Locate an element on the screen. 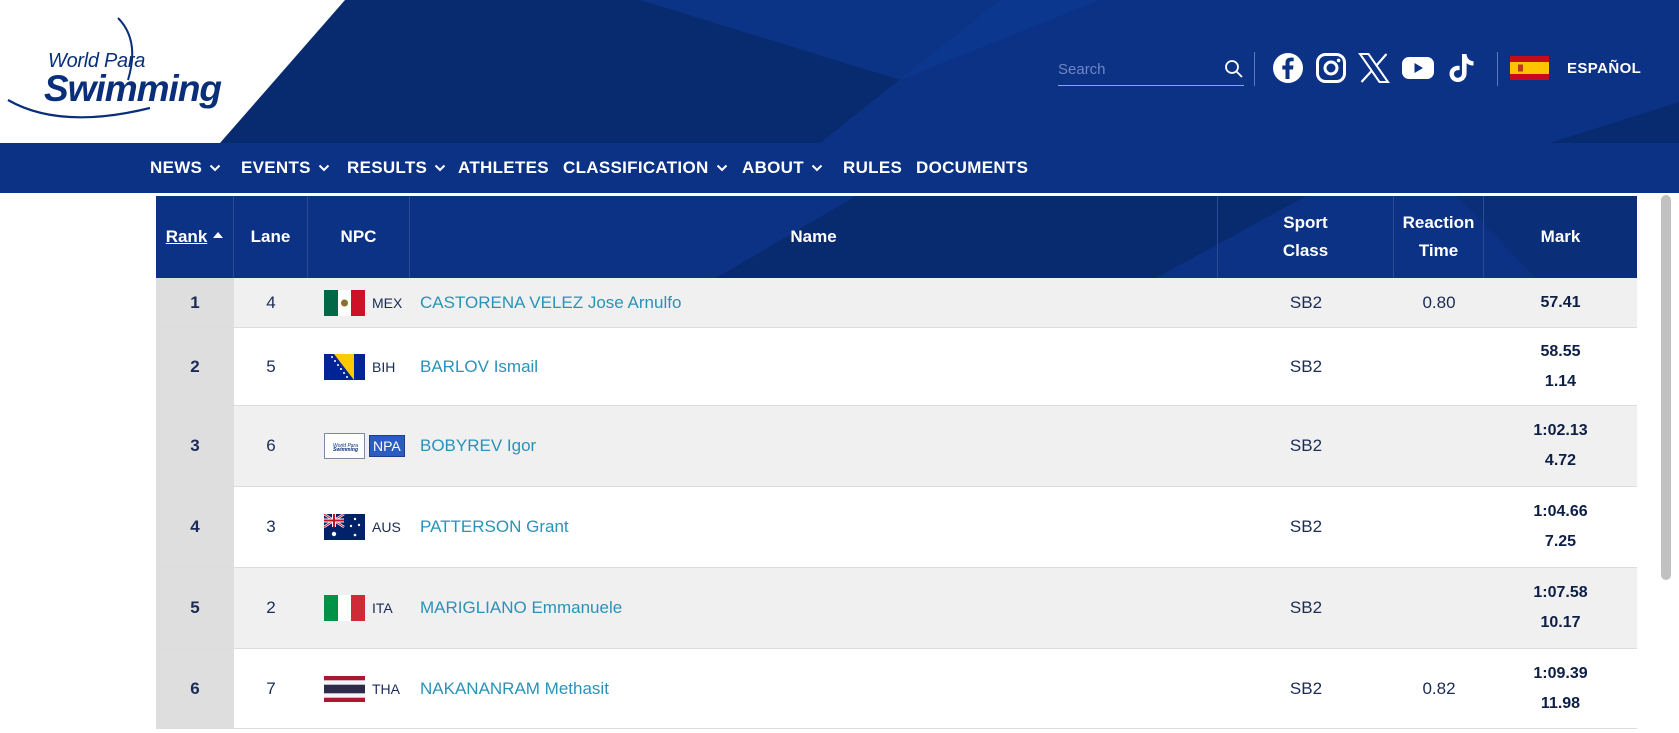  mark-cell: 1:07.58 10.17 is located at coordinates (1560, 608).